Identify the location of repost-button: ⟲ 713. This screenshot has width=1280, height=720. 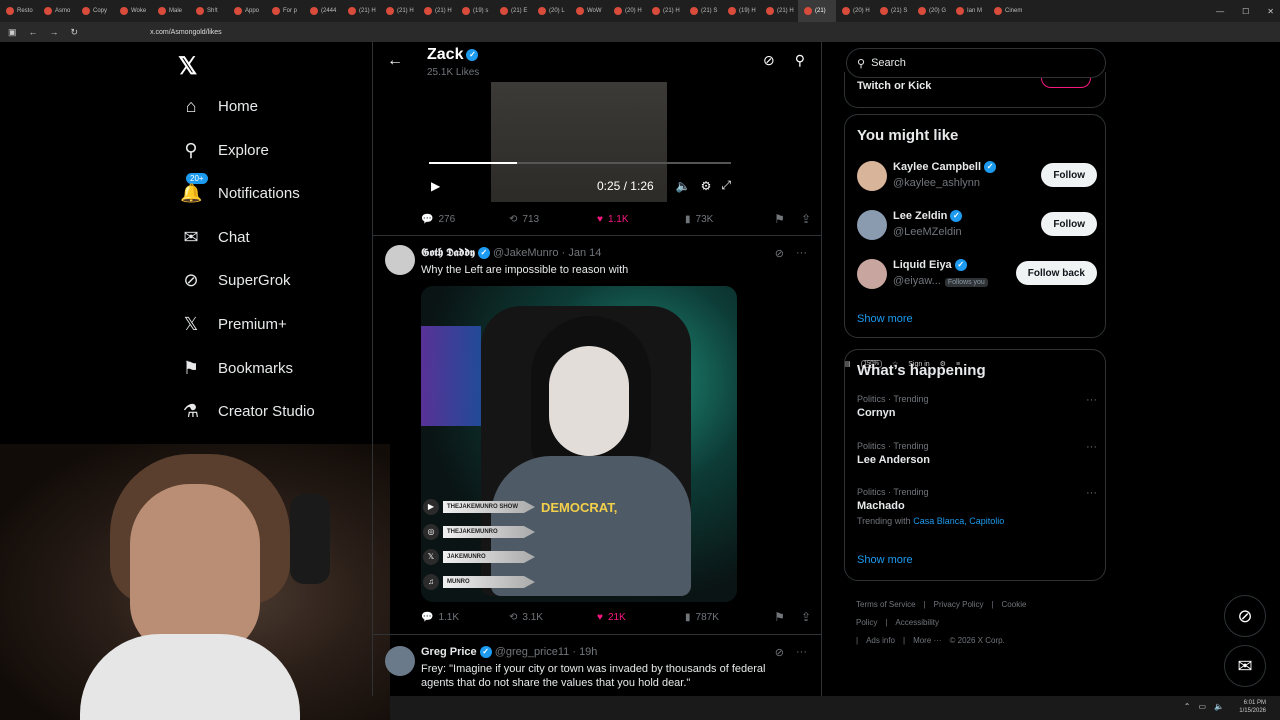
(553, 219).